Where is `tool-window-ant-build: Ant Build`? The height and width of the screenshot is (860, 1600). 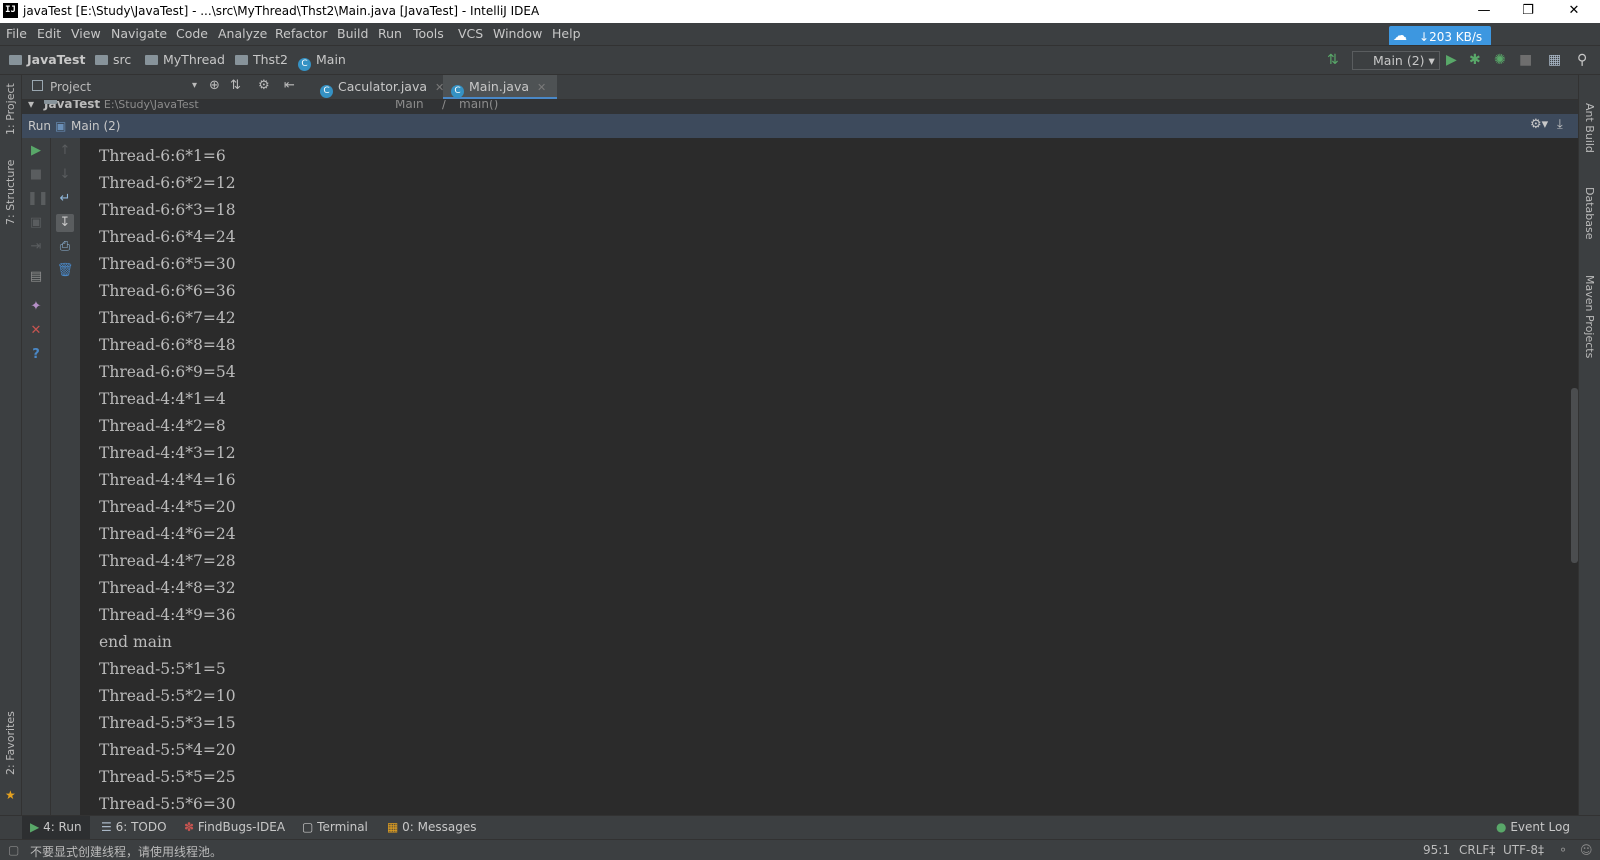 tool-window-ant-build: Ant Build is located at coordinates (1589, 128).